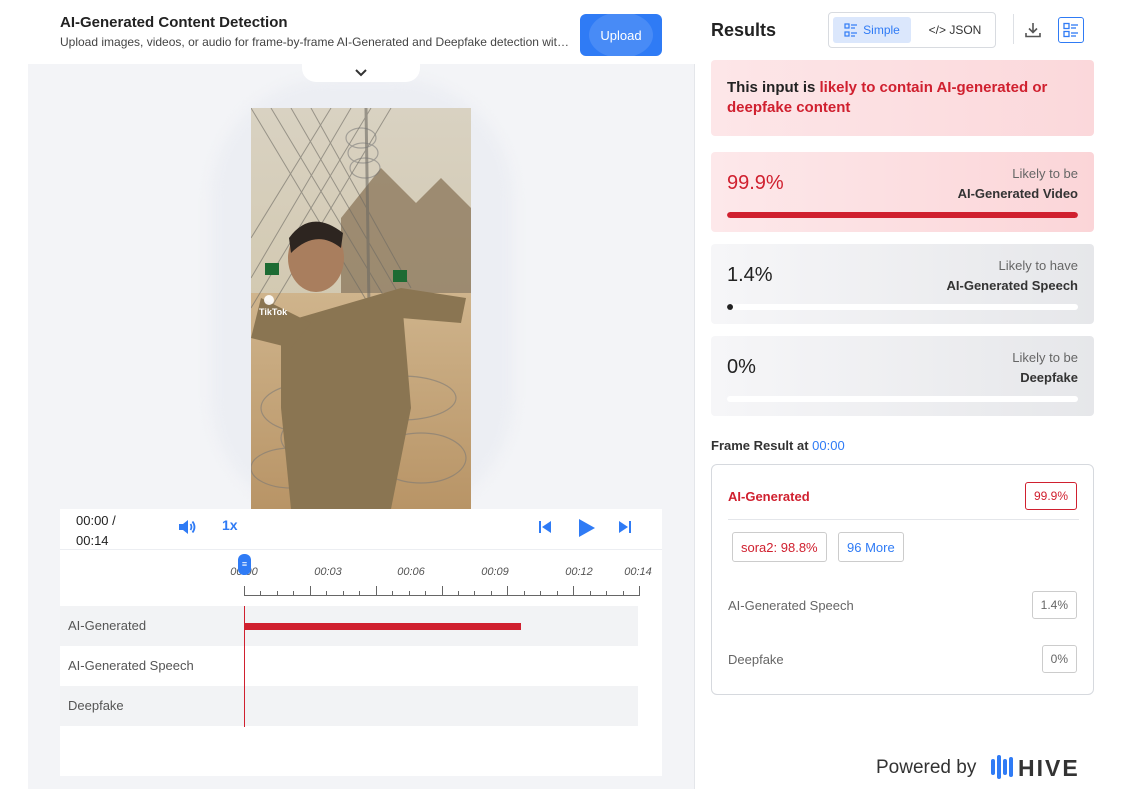 The width and height of the screenshot is (1137, 789). I want to click on simple-view-label: Simple, so click(881, 30).